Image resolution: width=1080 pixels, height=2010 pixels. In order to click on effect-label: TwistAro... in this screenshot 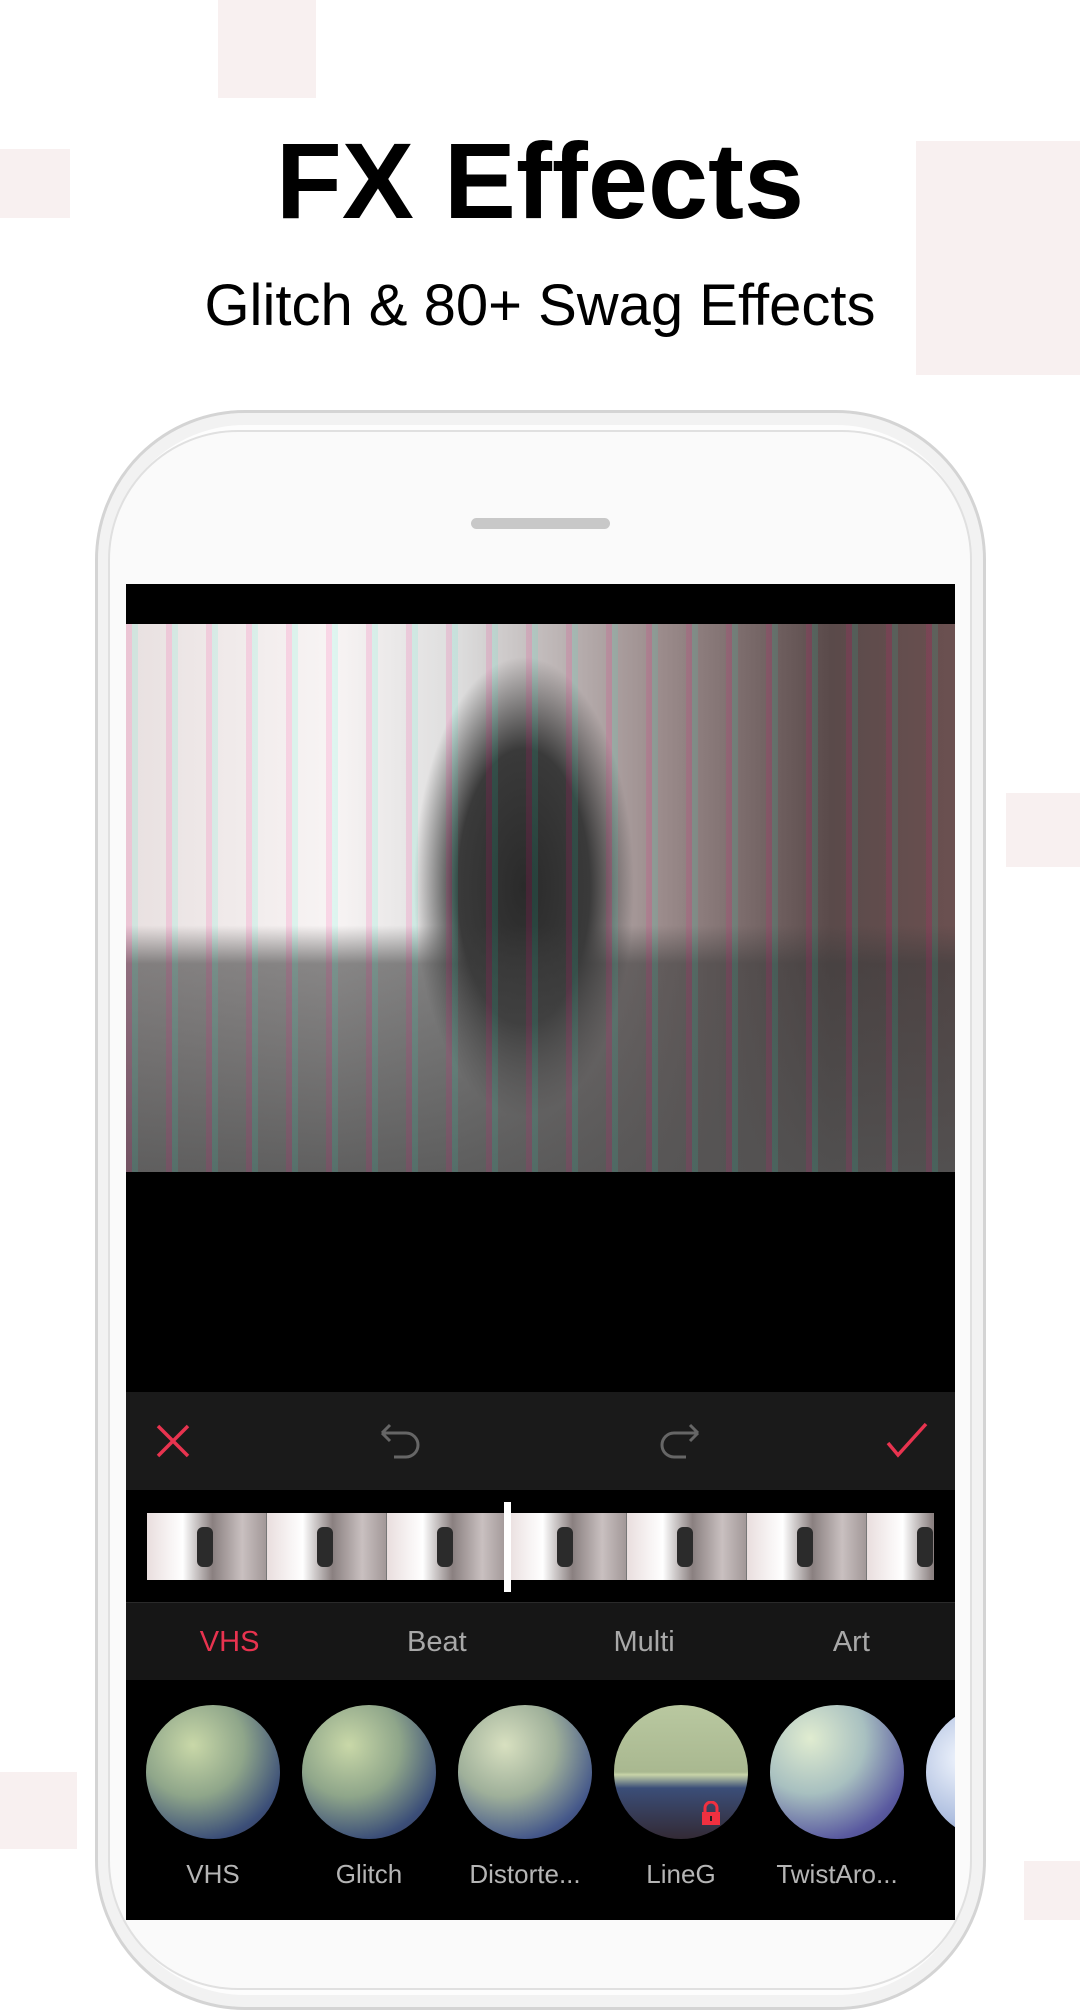, I will do `click(837, 1874)`.